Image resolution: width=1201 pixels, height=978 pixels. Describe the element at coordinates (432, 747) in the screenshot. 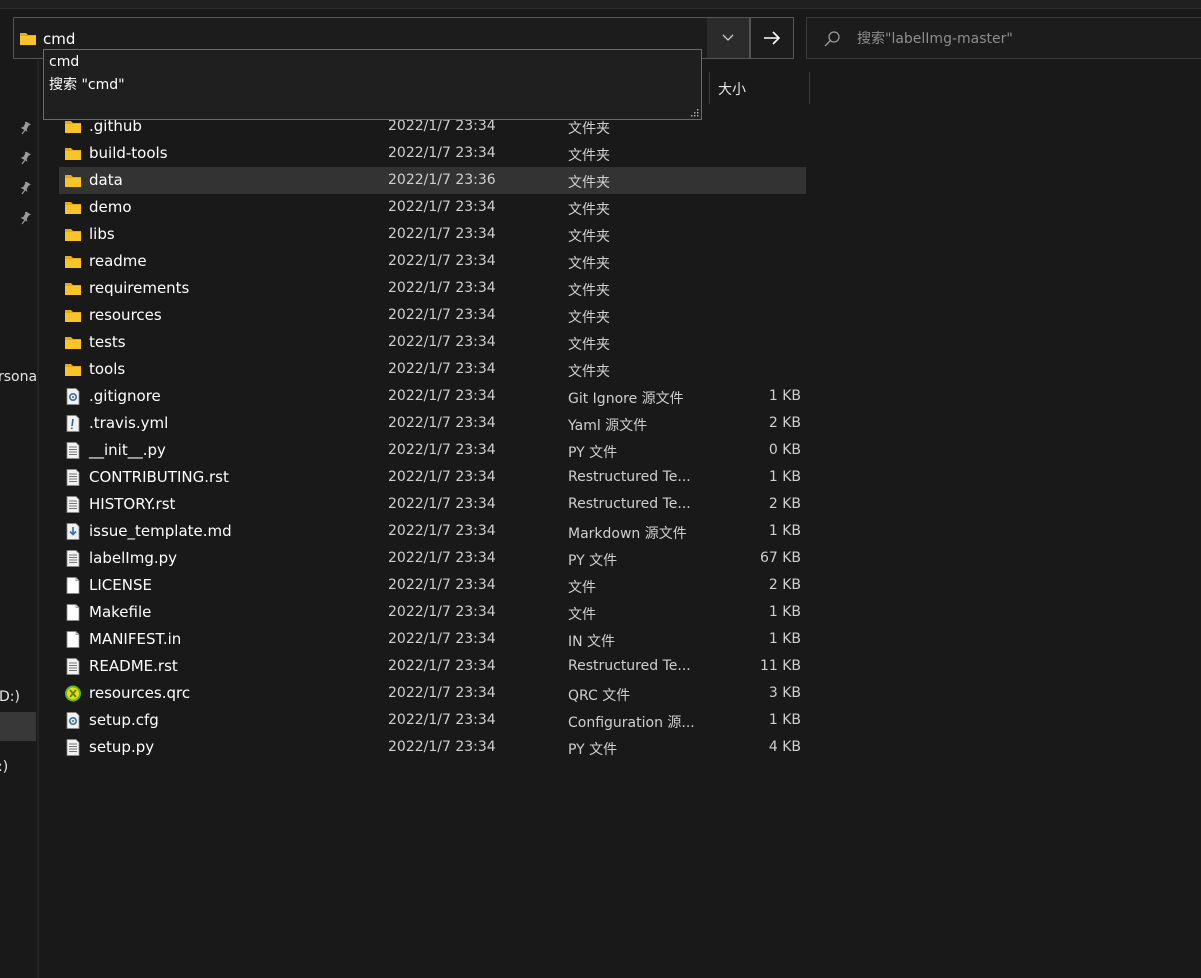

I see `file-row: setup.py 2022/1/7 23:34 PY 文件 4 KB` at that location.